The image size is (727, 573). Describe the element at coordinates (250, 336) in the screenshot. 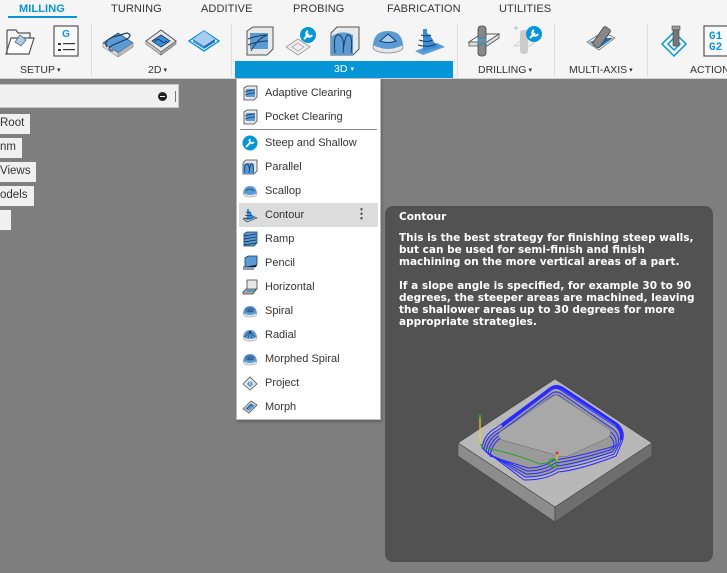

I see `radial-icon` at that location.